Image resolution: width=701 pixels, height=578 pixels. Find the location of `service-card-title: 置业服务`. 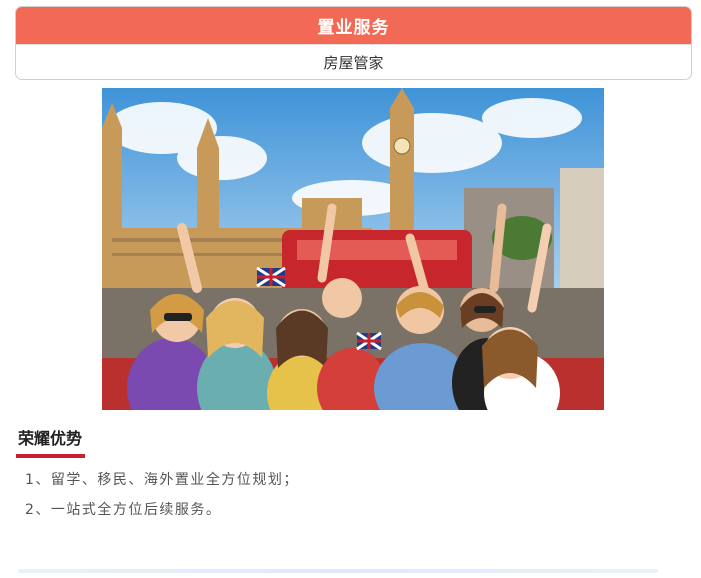

service-card-title: 置业服务 is located at coordinates (353, 25).